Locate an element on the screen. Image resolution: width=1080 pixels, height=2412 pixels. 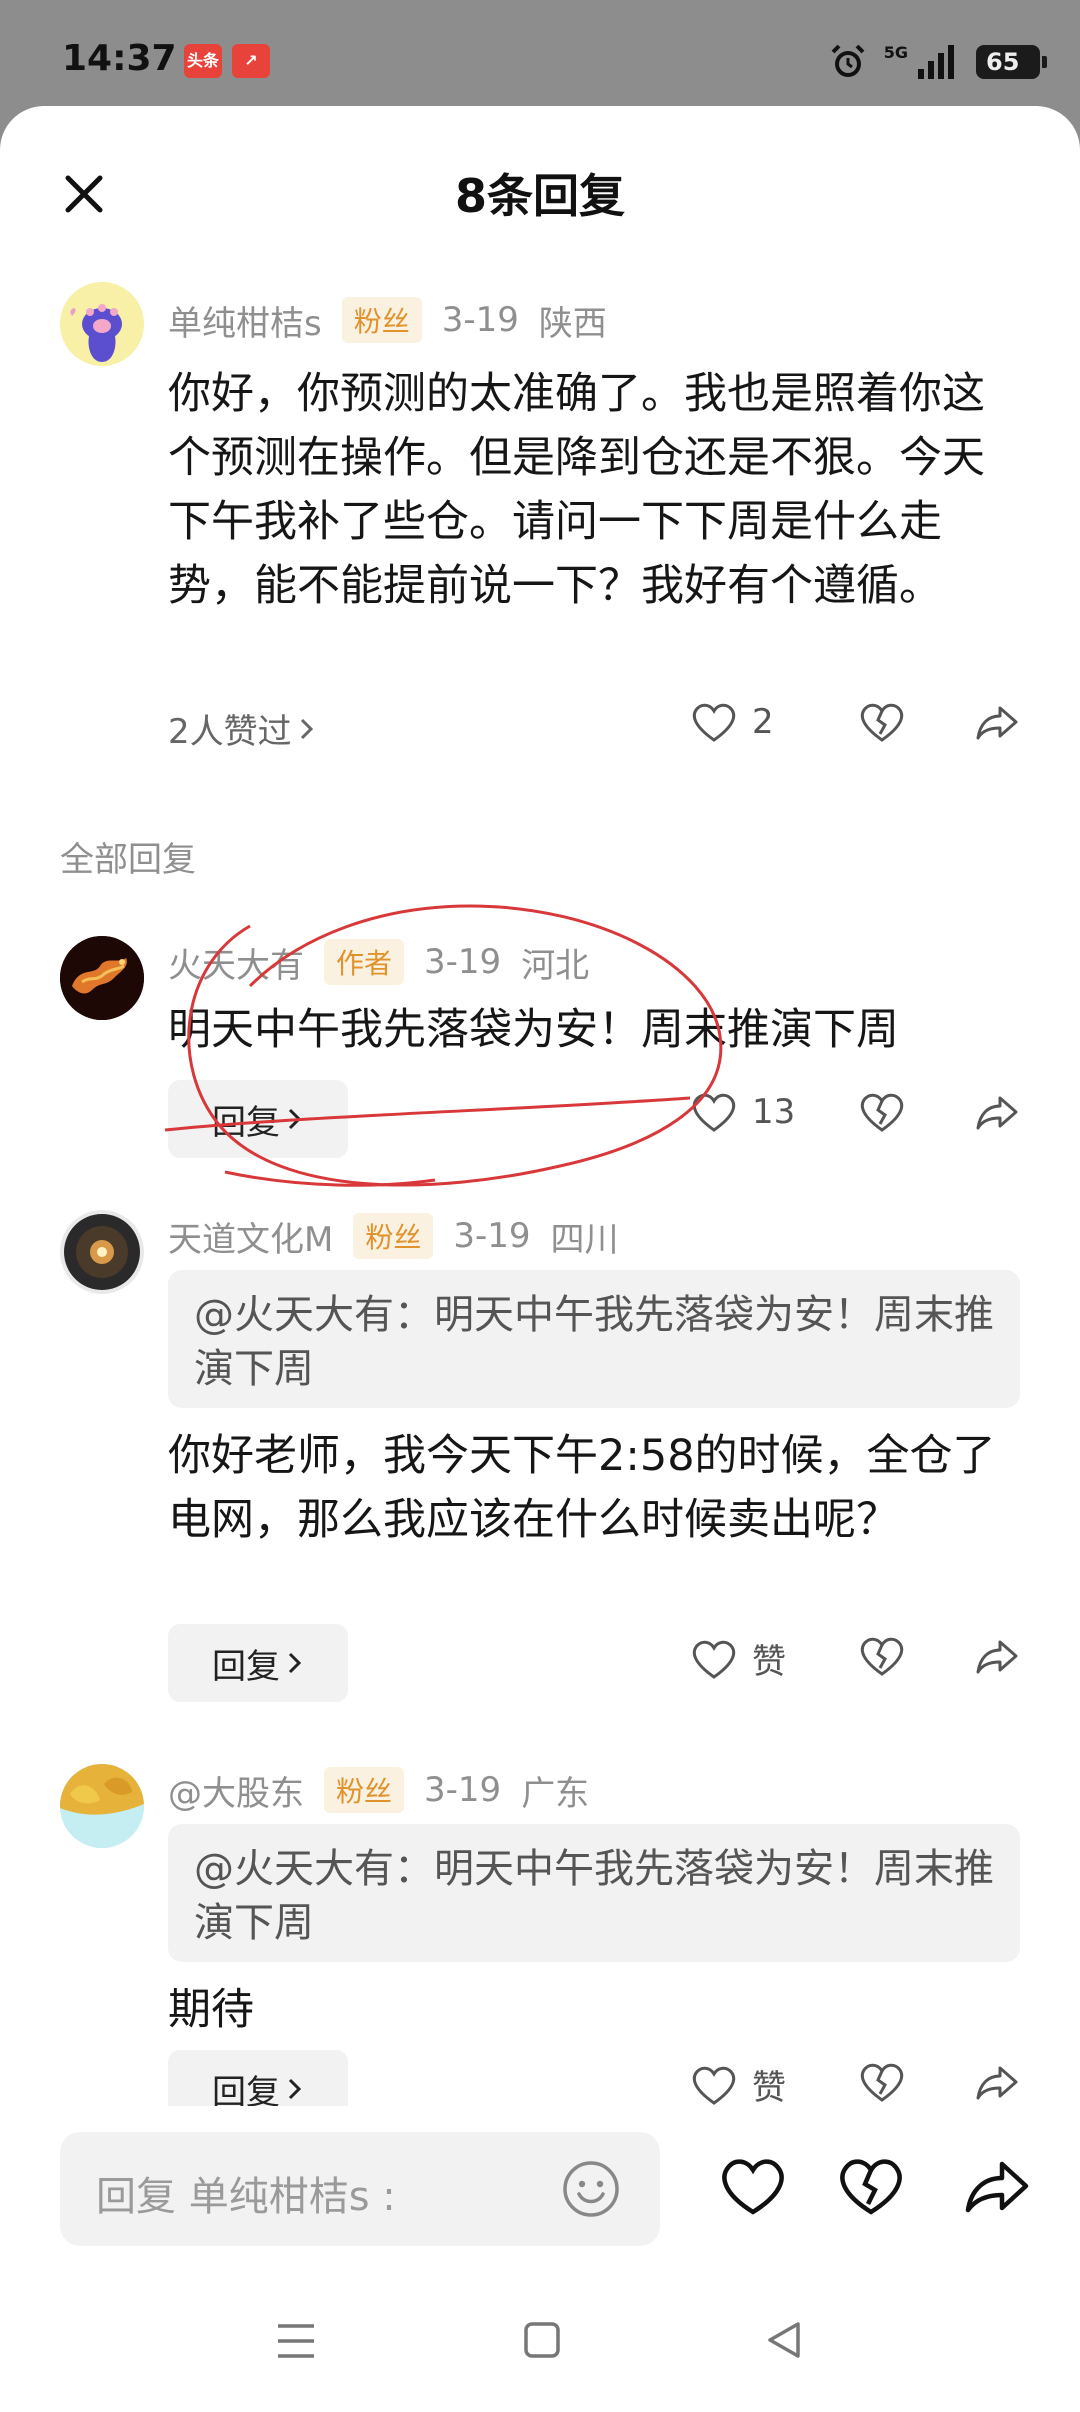
all-replies-label: 全部回复 is located at coordinates (128, 860).